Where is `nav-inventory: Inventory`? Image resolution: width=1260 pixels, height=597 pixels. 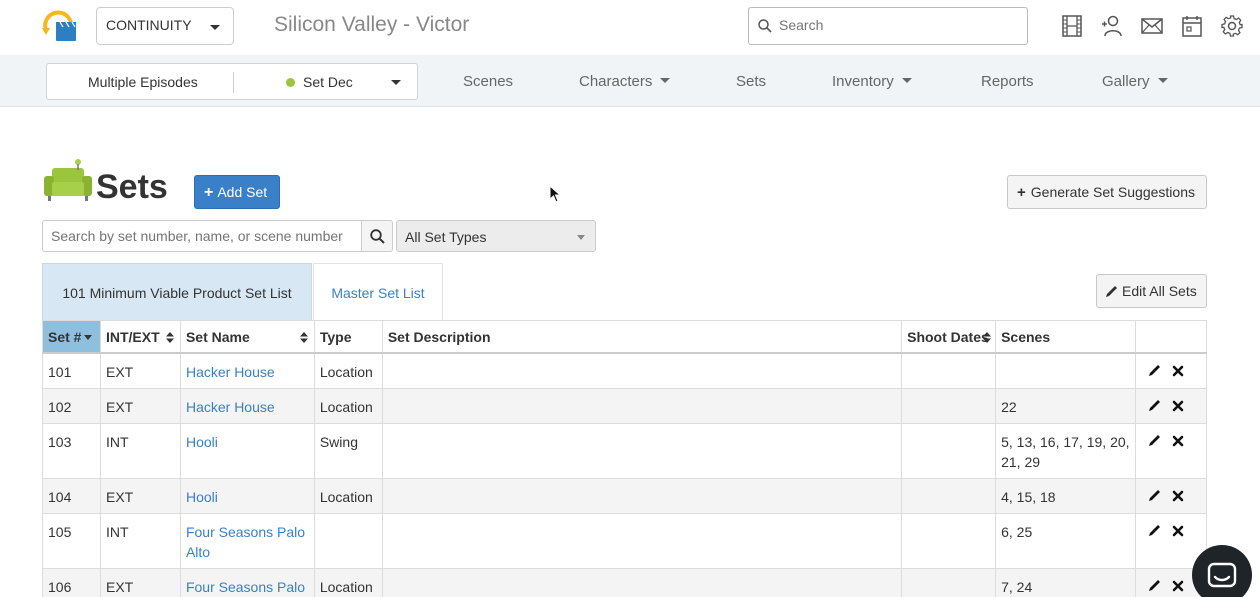 nav-inventory: Inventory is located at coordinates (872, 81).